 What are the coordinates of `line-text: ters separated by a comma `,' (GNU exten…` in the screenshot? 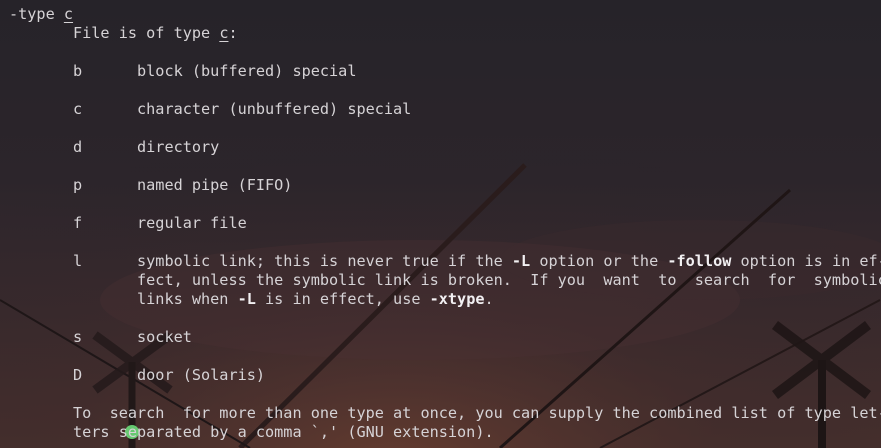 It's located at (251, 432).